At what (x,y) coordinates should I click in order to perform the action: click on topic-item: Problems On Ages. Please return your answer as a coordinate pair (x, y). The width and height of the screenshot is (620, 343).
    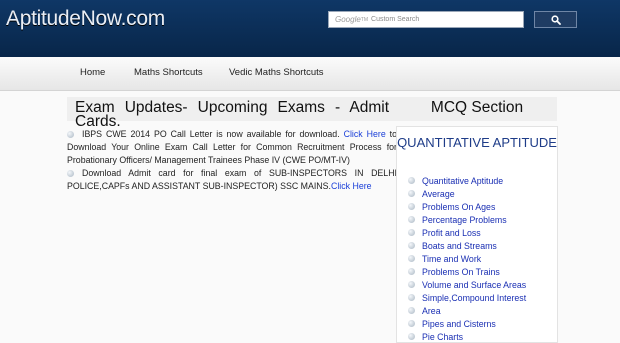
    Looking at the image, I should click on (467, 206).